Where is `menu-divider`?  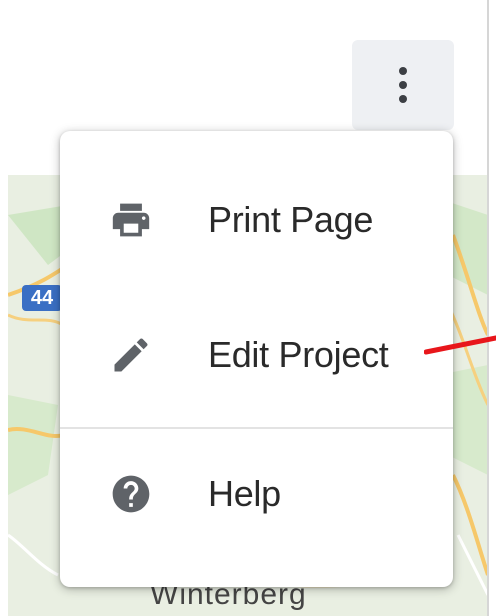
menu-divider is located at coordinates (256, 428).